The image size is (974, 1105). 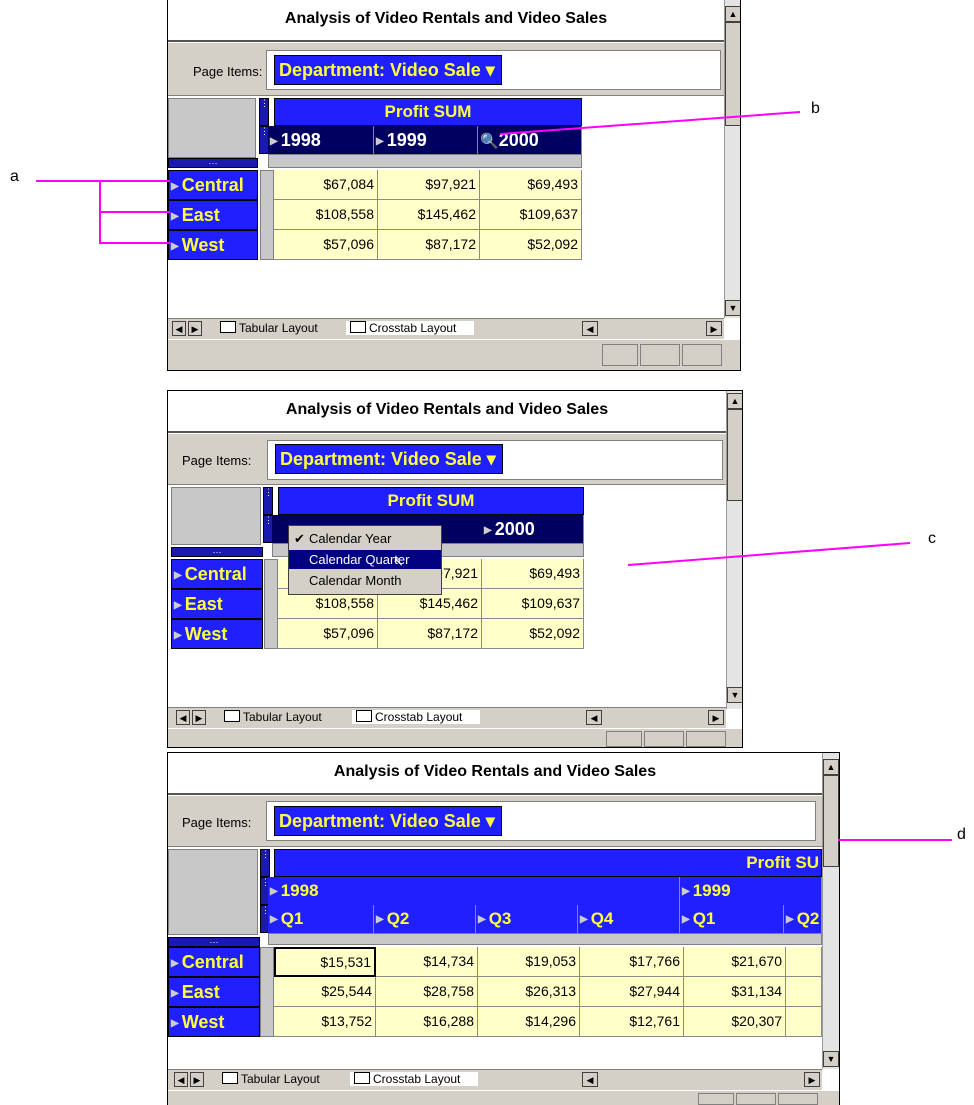 I want to click on data-cell: $16,288, so click(x=427, y=1022).